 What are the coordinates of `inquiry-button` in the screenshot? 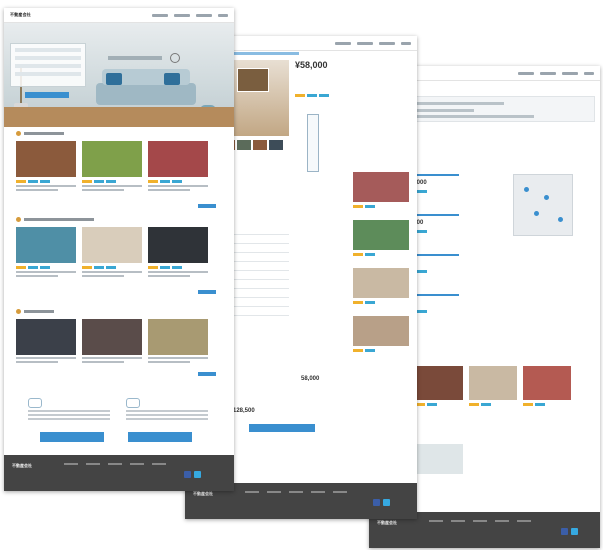 It's located at (282, 428).